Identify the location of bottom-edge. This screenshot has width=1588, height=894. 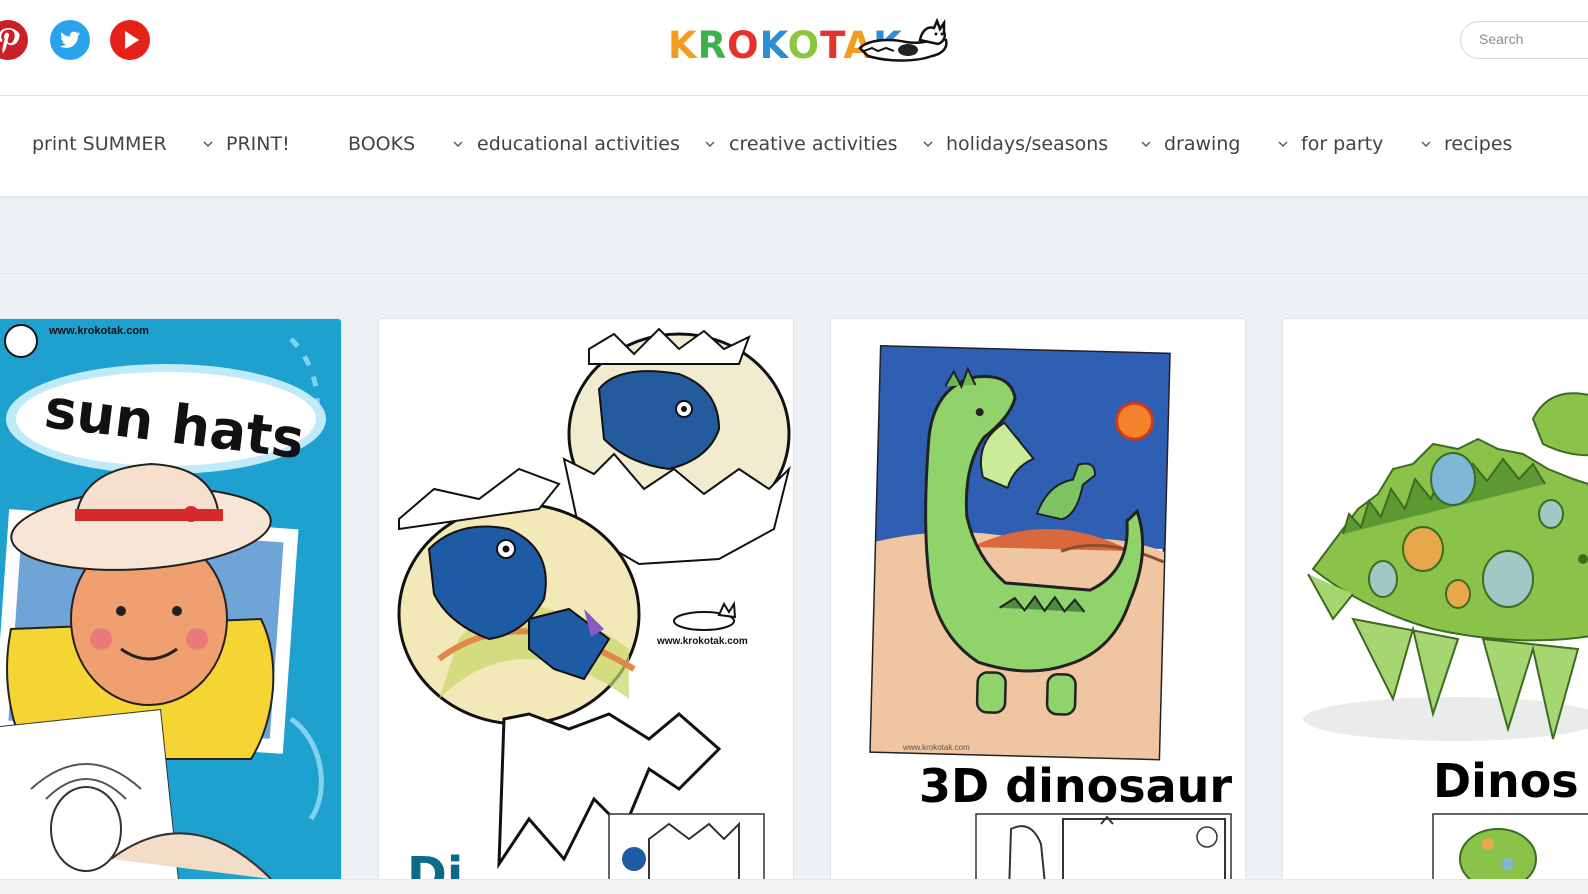
(794, 886).